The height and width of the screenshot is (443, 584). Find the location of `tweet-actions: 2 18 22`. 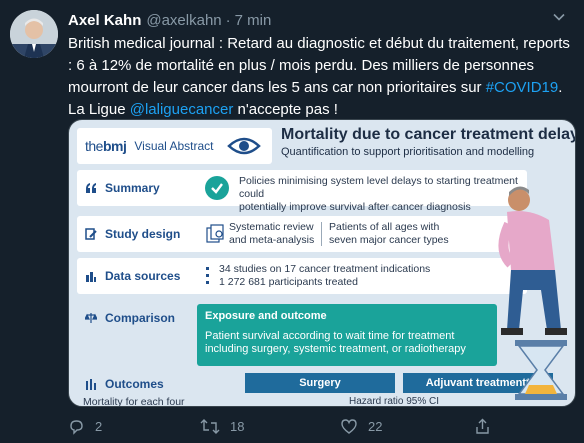

tweet-actions: 2 18 22 is located at coordinates (322, 427).